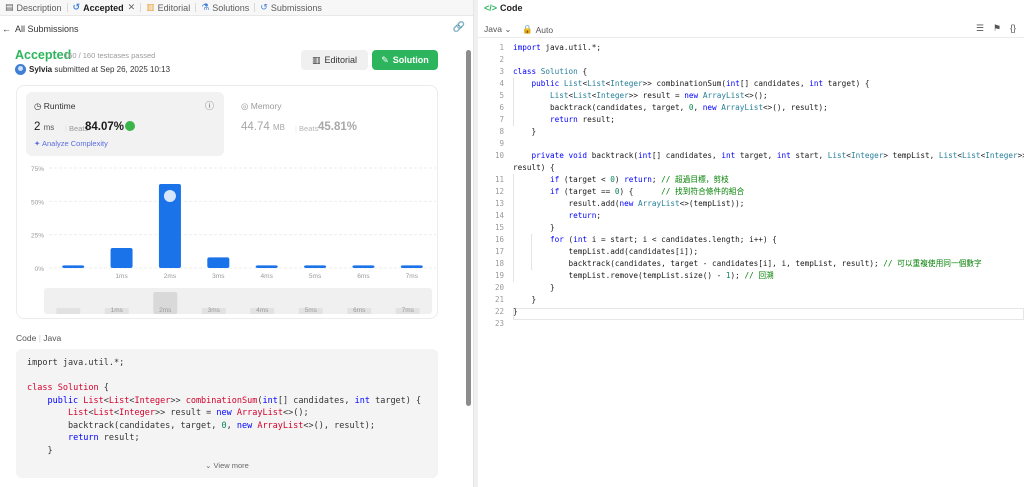 Image resolution: width=1024 pixels, height=487 pixels. What do you see at coordinates (225, 8) in the screenshot?
I see `tab-solutions: ⚗ Solutions` at bounding box center [225, 8].